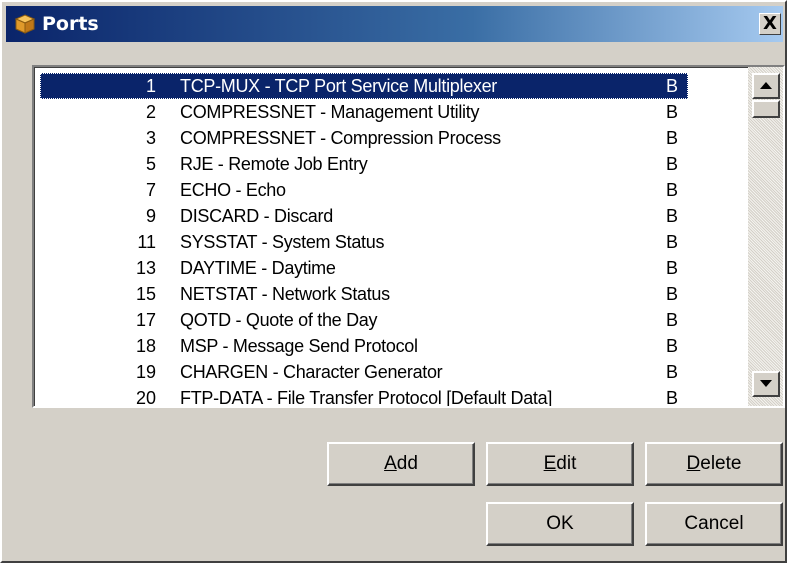  I want to click on port-number: 20, so click(145, 397).